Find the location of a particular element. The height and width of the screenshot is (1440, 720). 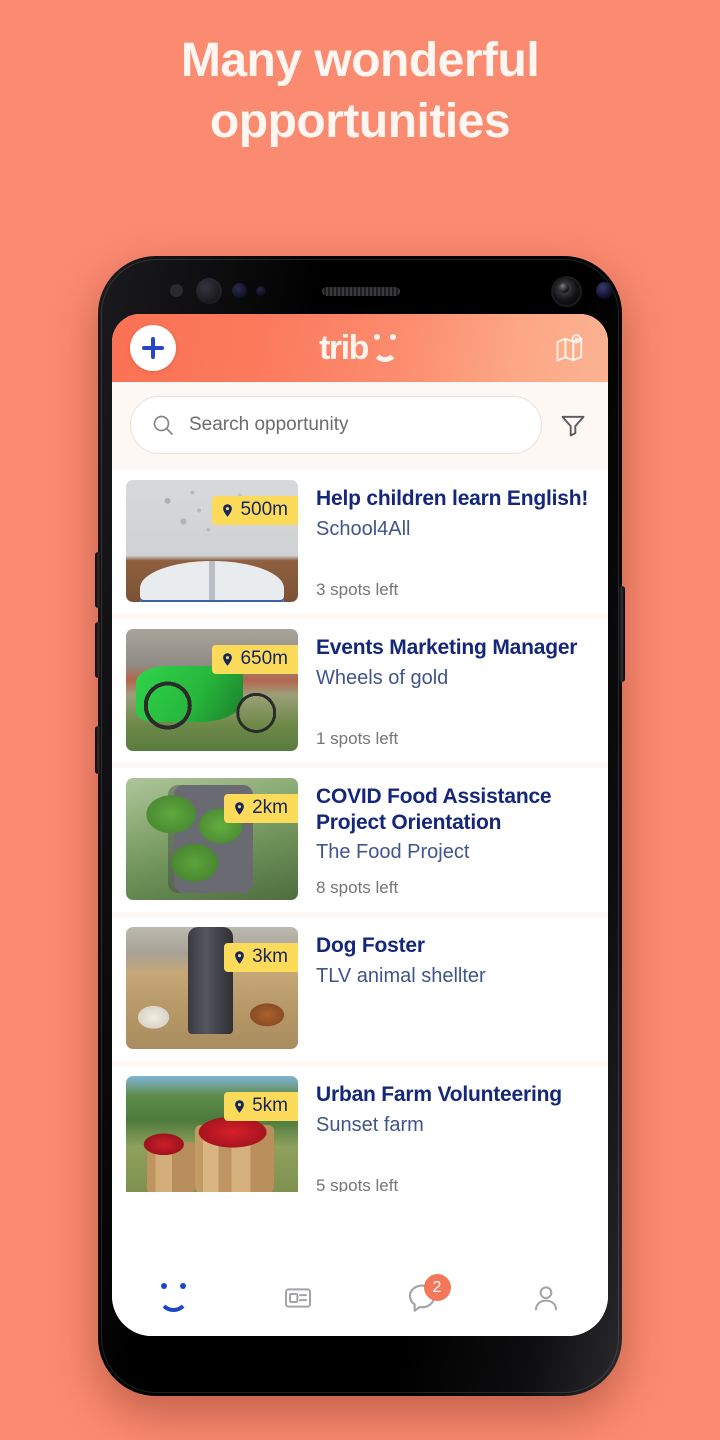

distance-badge: 5km is located at coordinates (261, 1106).